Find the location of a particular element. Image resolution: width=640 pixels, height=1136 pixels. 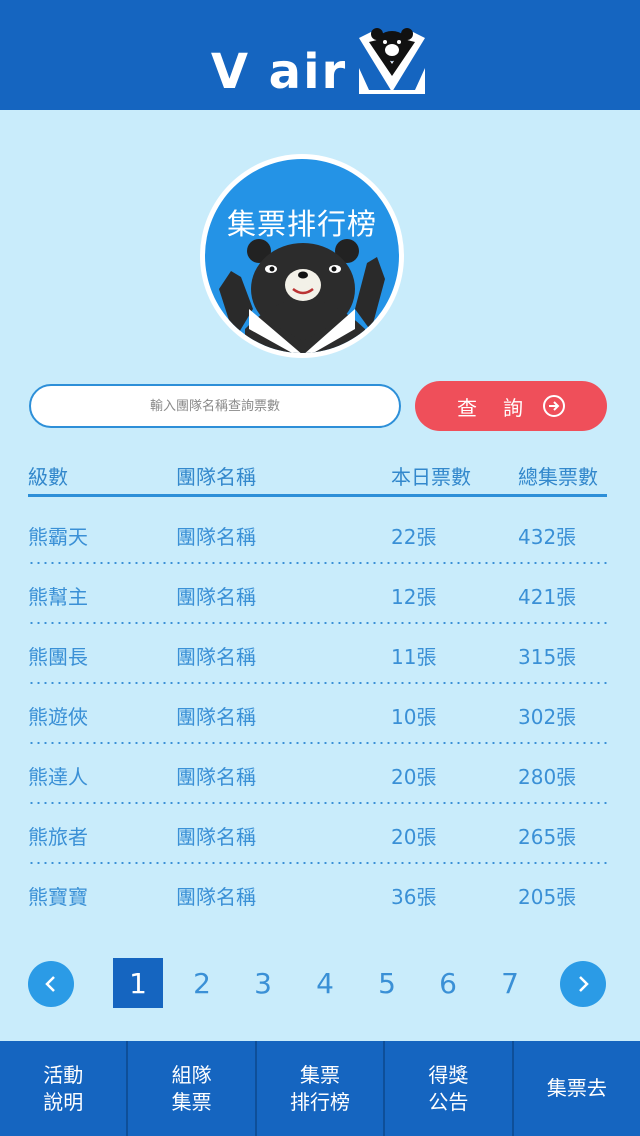

row-total: 302張 is located at coordinates (547, 717).